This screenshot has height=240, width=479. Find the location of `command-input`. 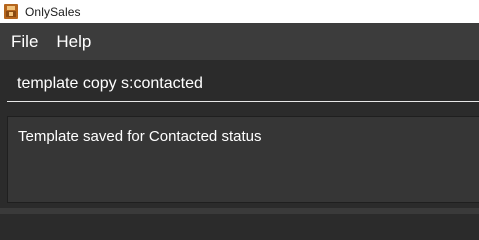

command-input is located at coordinates (243, 84).